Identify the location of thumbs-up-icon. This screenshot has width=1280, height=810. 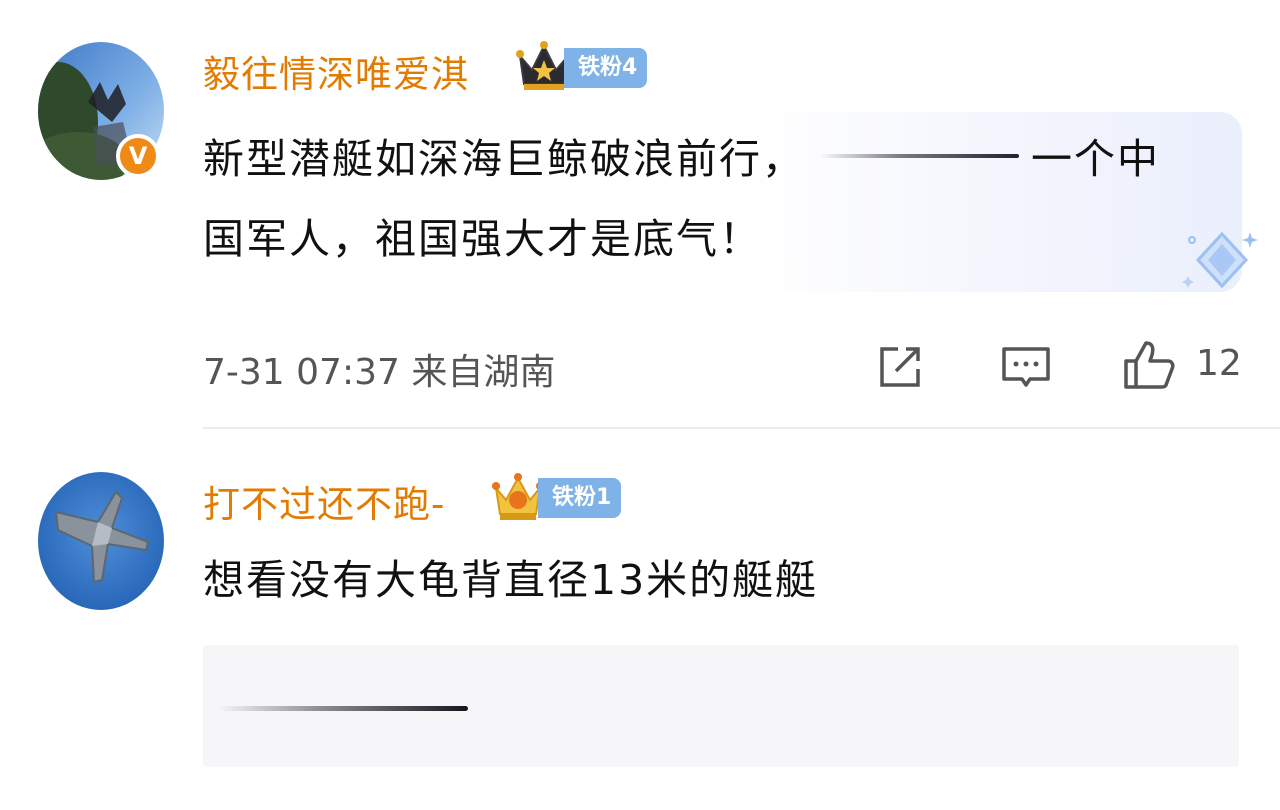
(1149, 365).